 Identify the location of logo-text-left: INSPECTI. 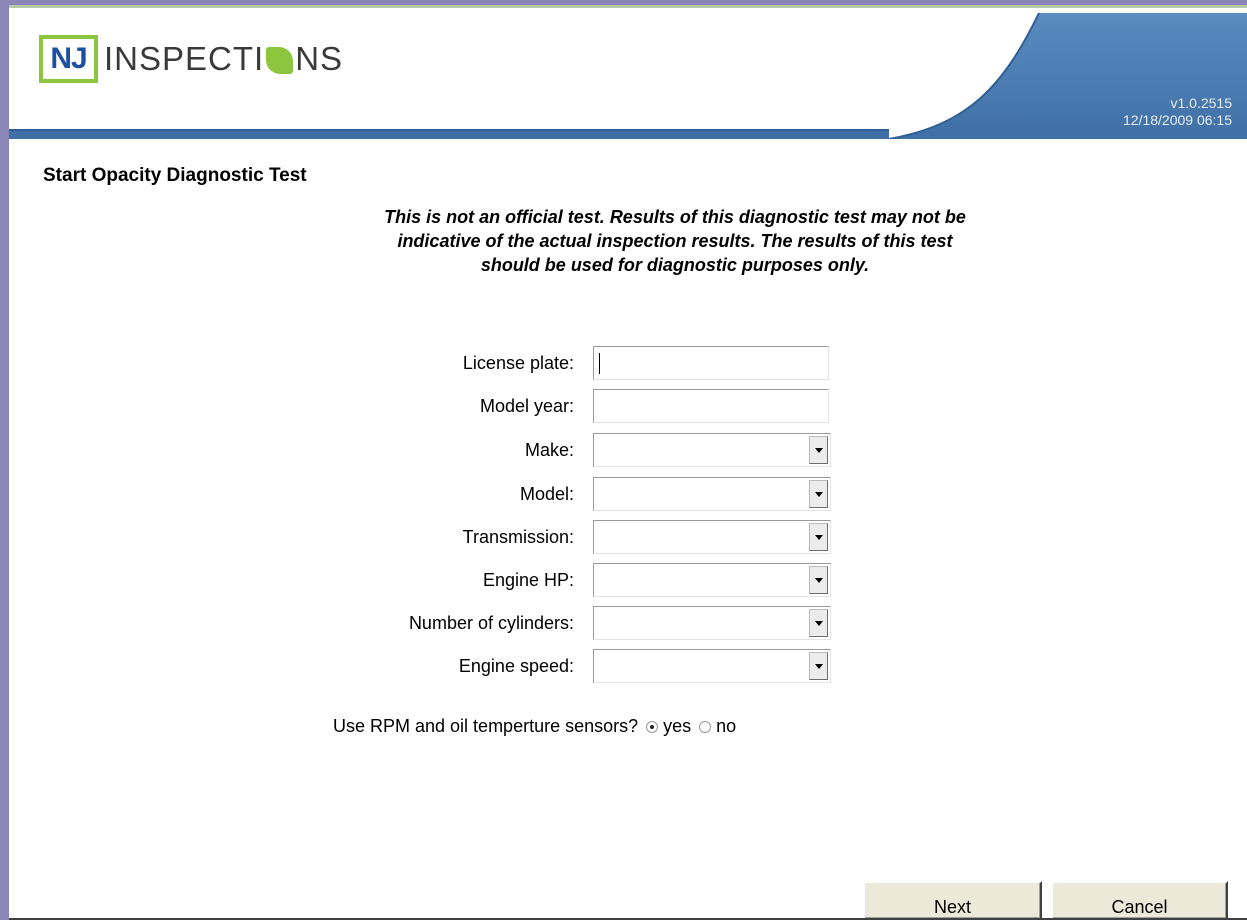
(184, 58).